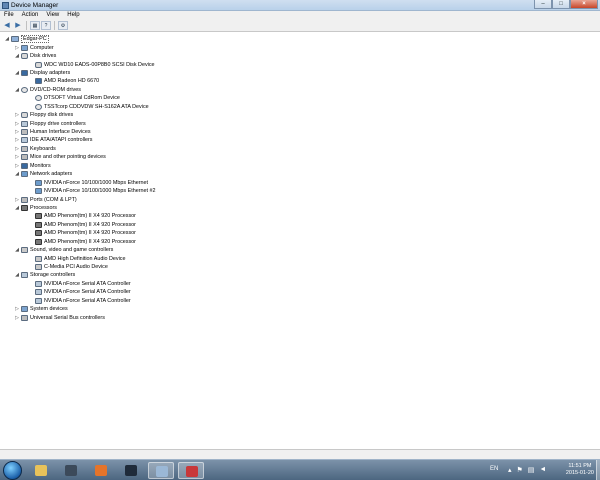 This screenshot has width=600, height=480. I want to click on tree-label: Universal Serial Bus controllers, so click(67, 317).